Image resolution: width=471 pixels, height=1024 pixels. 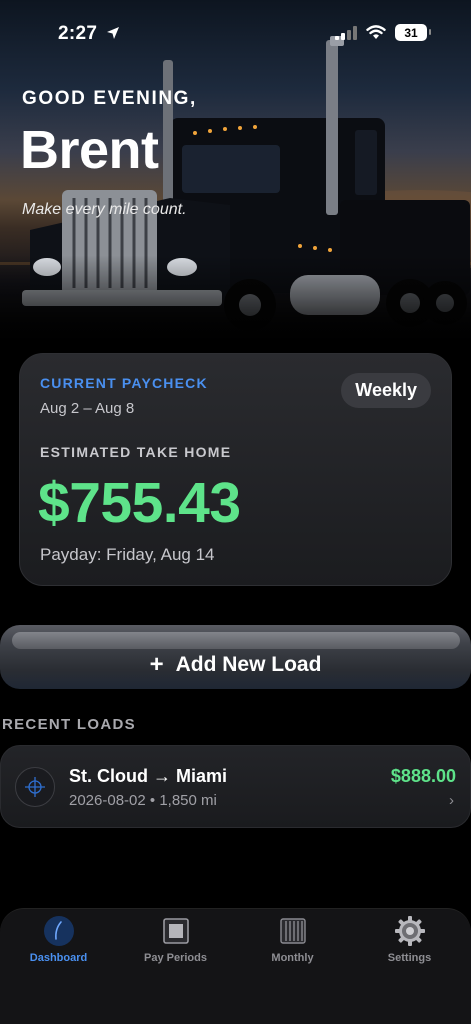 I want to click on take-home-amount: $755.43, so click(x=139, y=503).